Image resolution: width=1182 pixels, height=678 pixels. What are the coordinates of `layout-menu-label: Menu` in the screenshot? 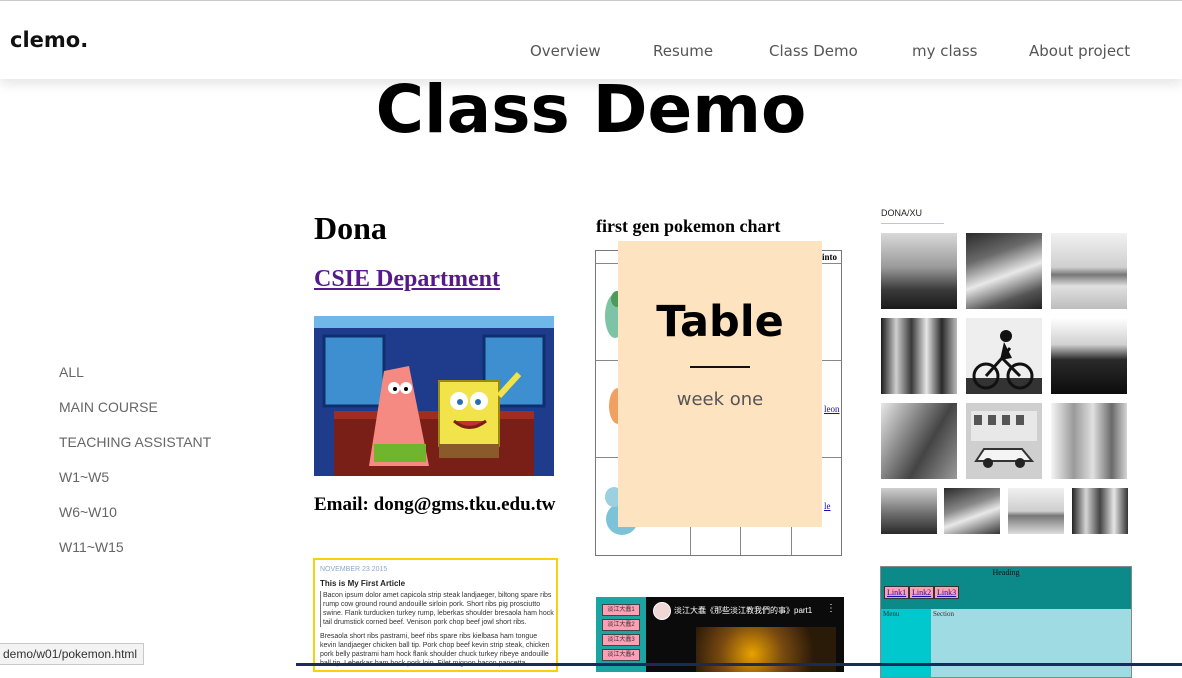 It's located at (891, 614).